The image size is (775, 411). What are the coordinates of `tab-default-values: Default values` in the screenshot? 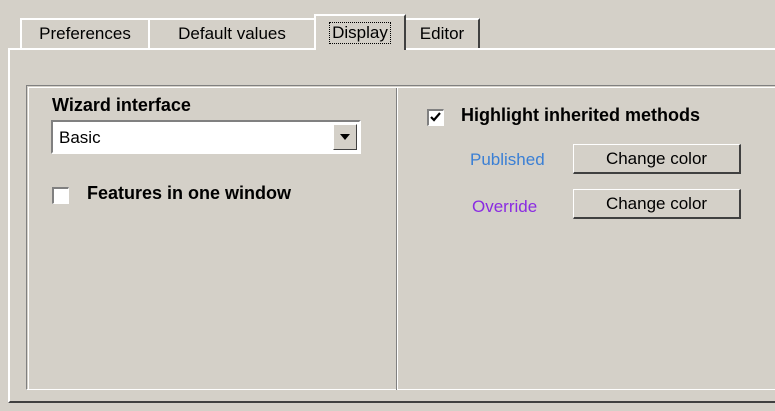 It's located at (232, 33).